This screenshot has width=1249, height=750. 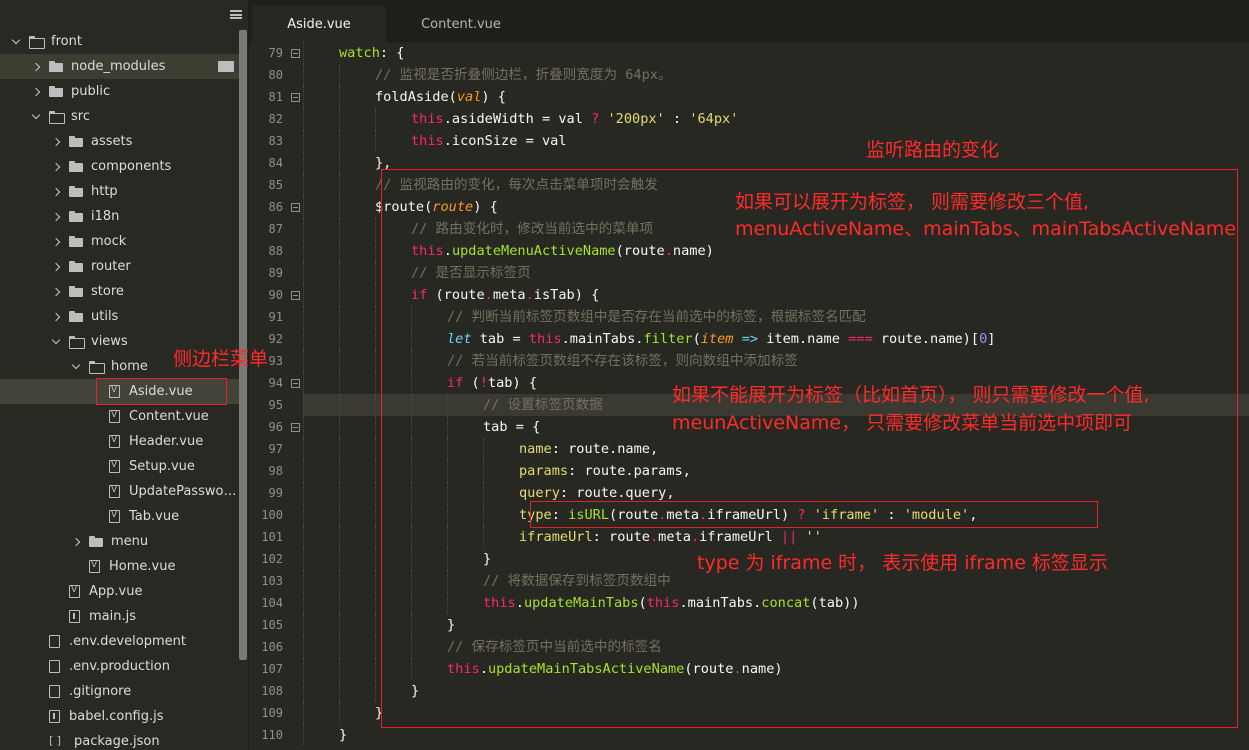 What do you see at coordinates (776, 75) in the screenshot?
I see `code-line: // 监视是否折叠侧边栏，折叠则宽度为 64px。` at bounding box center [776, 75].